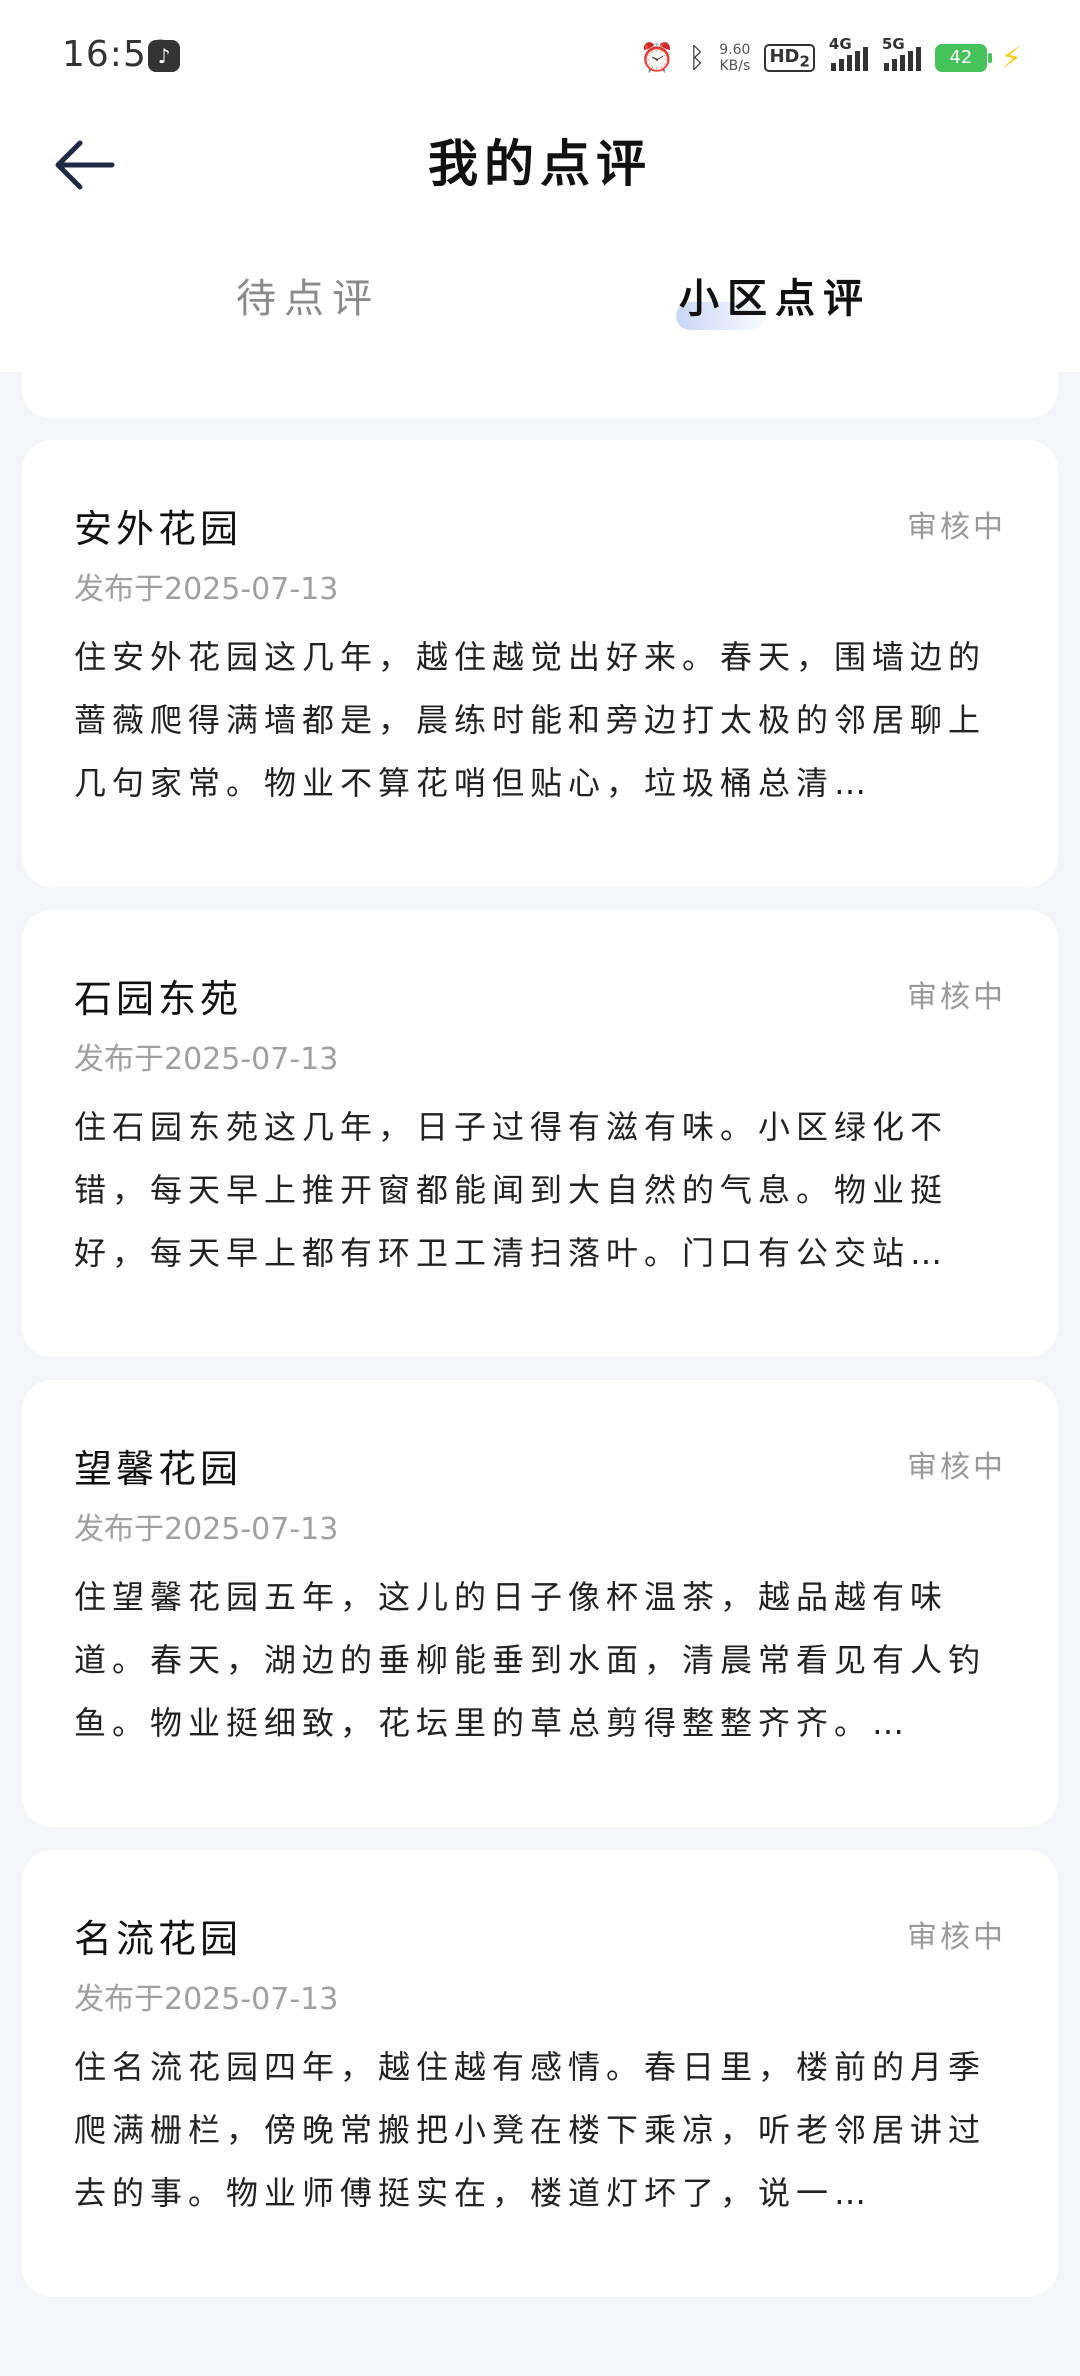 The width and height of the screenshot is (1080, 2376). I want to click on status-icons: ⏰ ᛒ 9.60 KB/s HD2 4G 5G 42 ⚡, so click(830, 56).